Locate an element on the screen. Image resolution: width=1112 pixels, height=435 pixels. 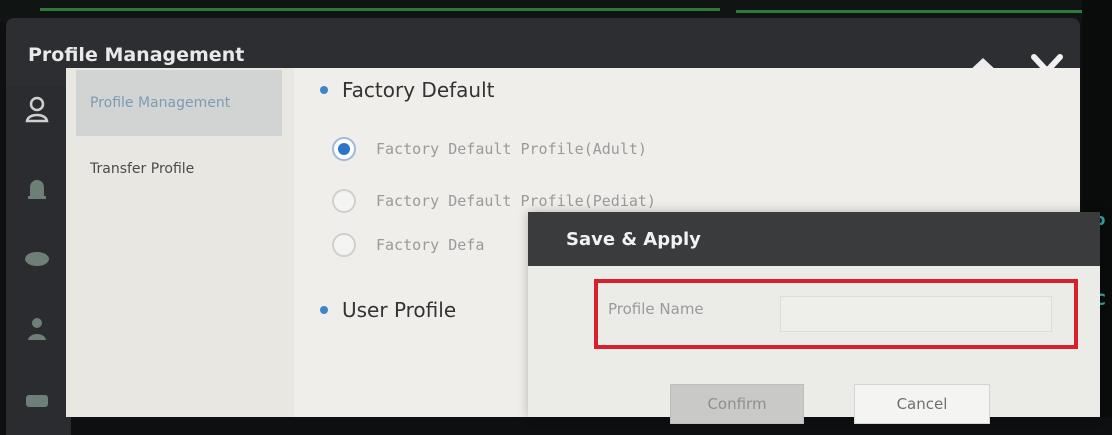
profile-name-label: Profile Name is located at coordinates (656, 309).